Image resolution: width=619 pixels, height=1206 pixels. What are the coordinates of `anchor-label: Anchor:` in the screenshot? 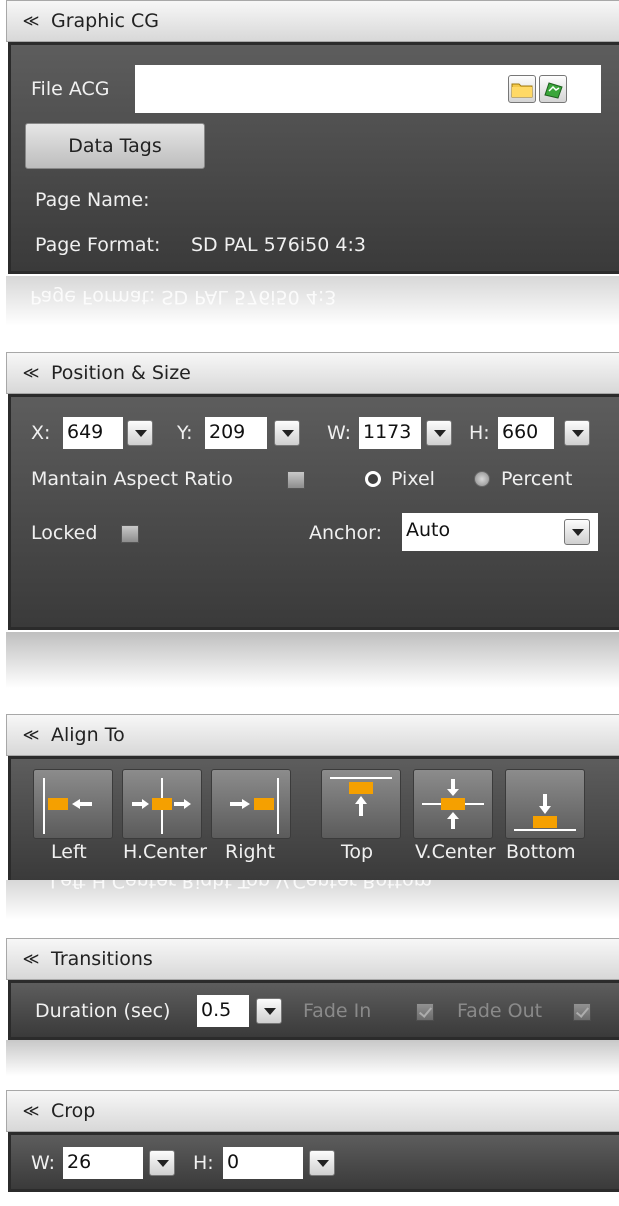 It's located at (346, 533).